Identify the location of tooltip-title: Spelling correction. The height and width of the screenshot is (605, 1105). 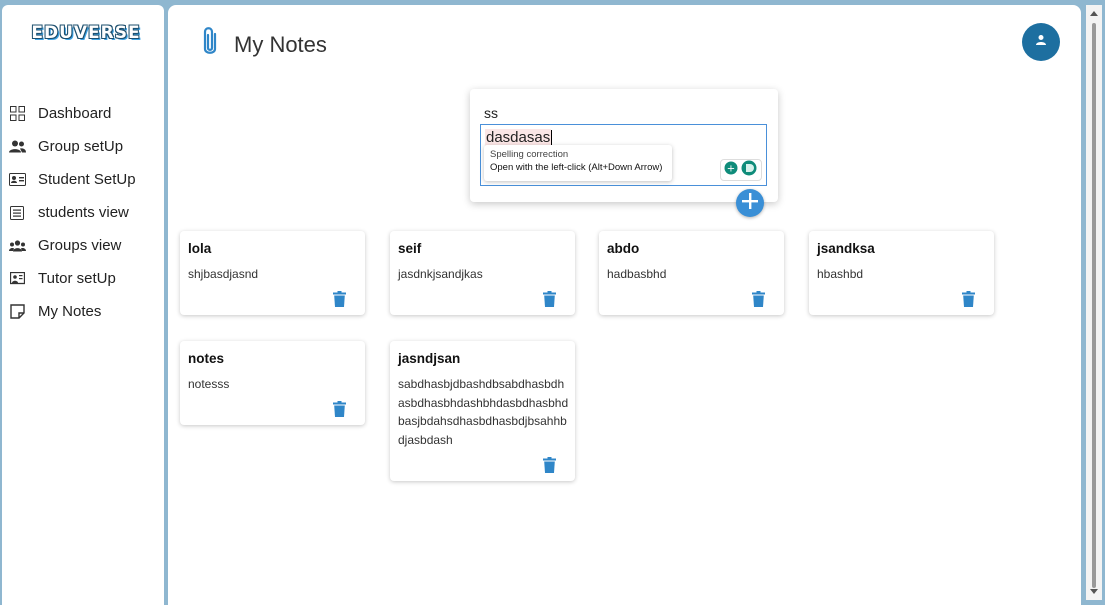
(529, 154).